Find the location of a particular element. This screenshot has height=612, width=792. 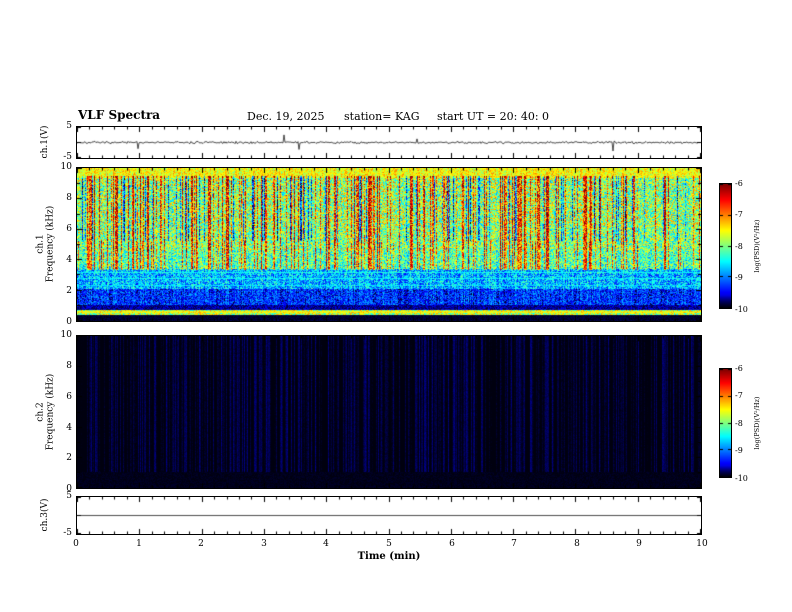

x-tick-label: 9 is located at coordinates (639, 544).